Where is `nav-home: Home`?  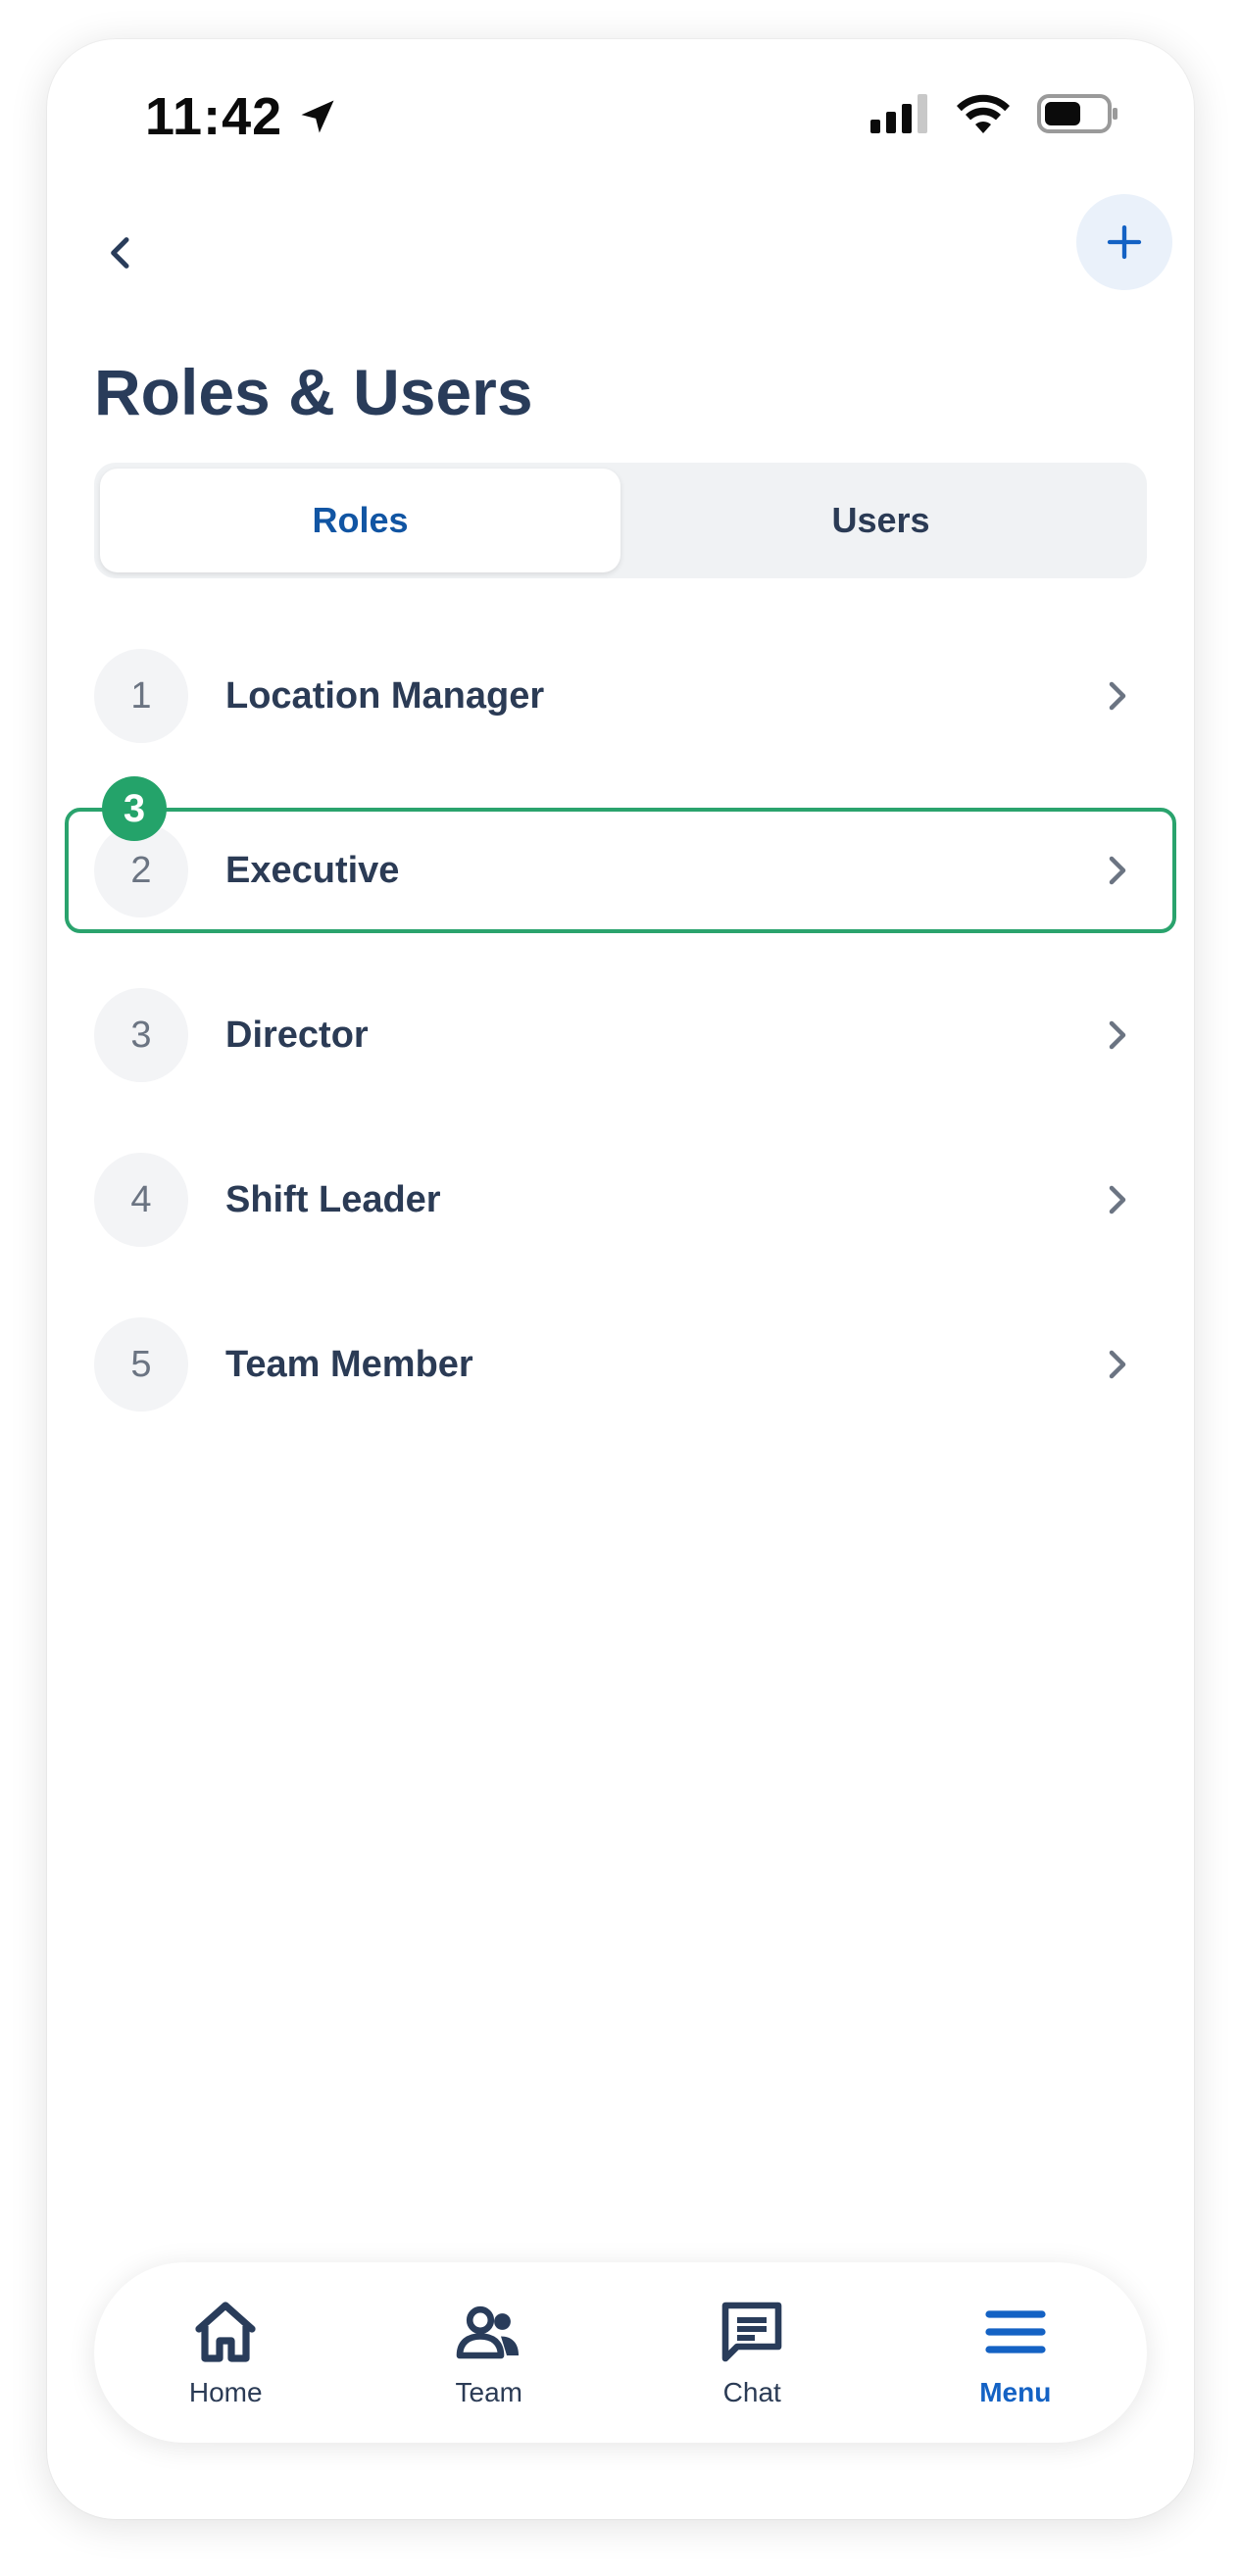
nav-home: Home is located at coordinates (225, 2352).